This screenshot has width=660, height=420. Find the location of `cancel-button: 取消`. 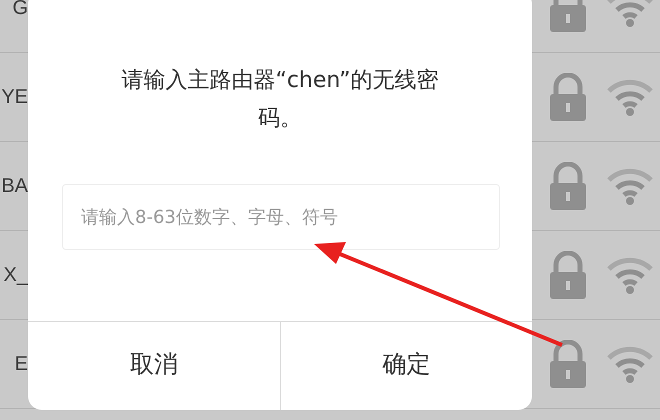

cancel-button: 取消 is located at coordinates (154, 366).